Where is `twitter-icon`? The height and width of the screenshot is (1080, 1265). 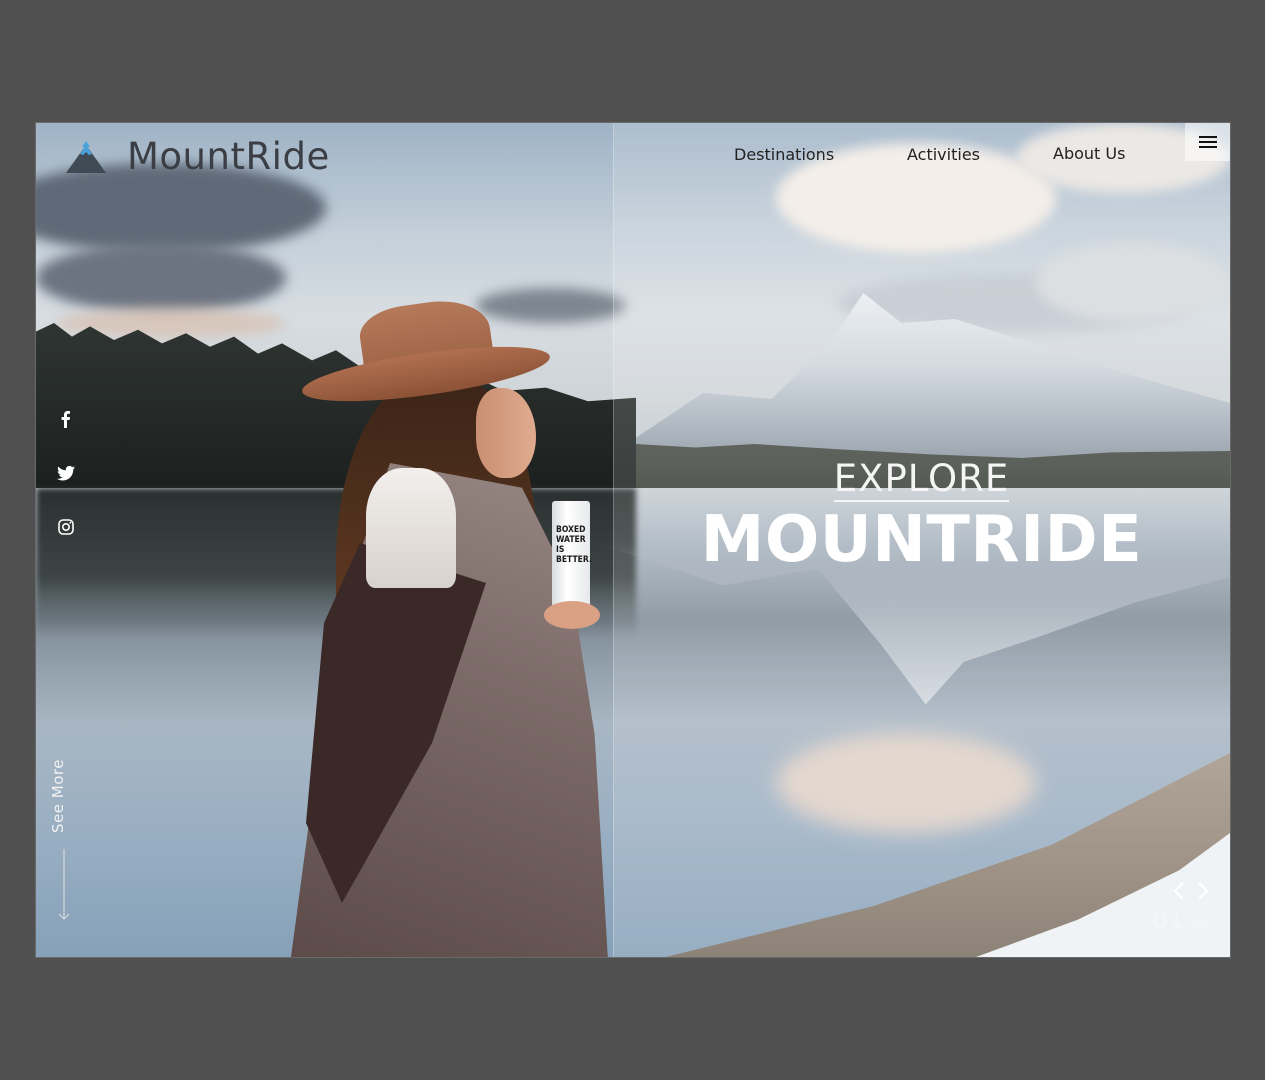
twitter-icon is located at coordinates (66, 473).